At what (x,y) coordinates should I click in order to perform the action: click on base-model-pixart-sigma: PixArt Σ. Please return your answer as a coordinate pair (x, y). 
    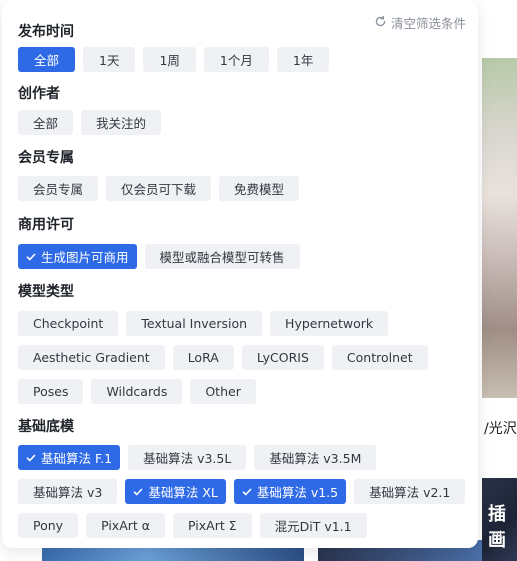
    Looking at the image, I should click on (212, 525).